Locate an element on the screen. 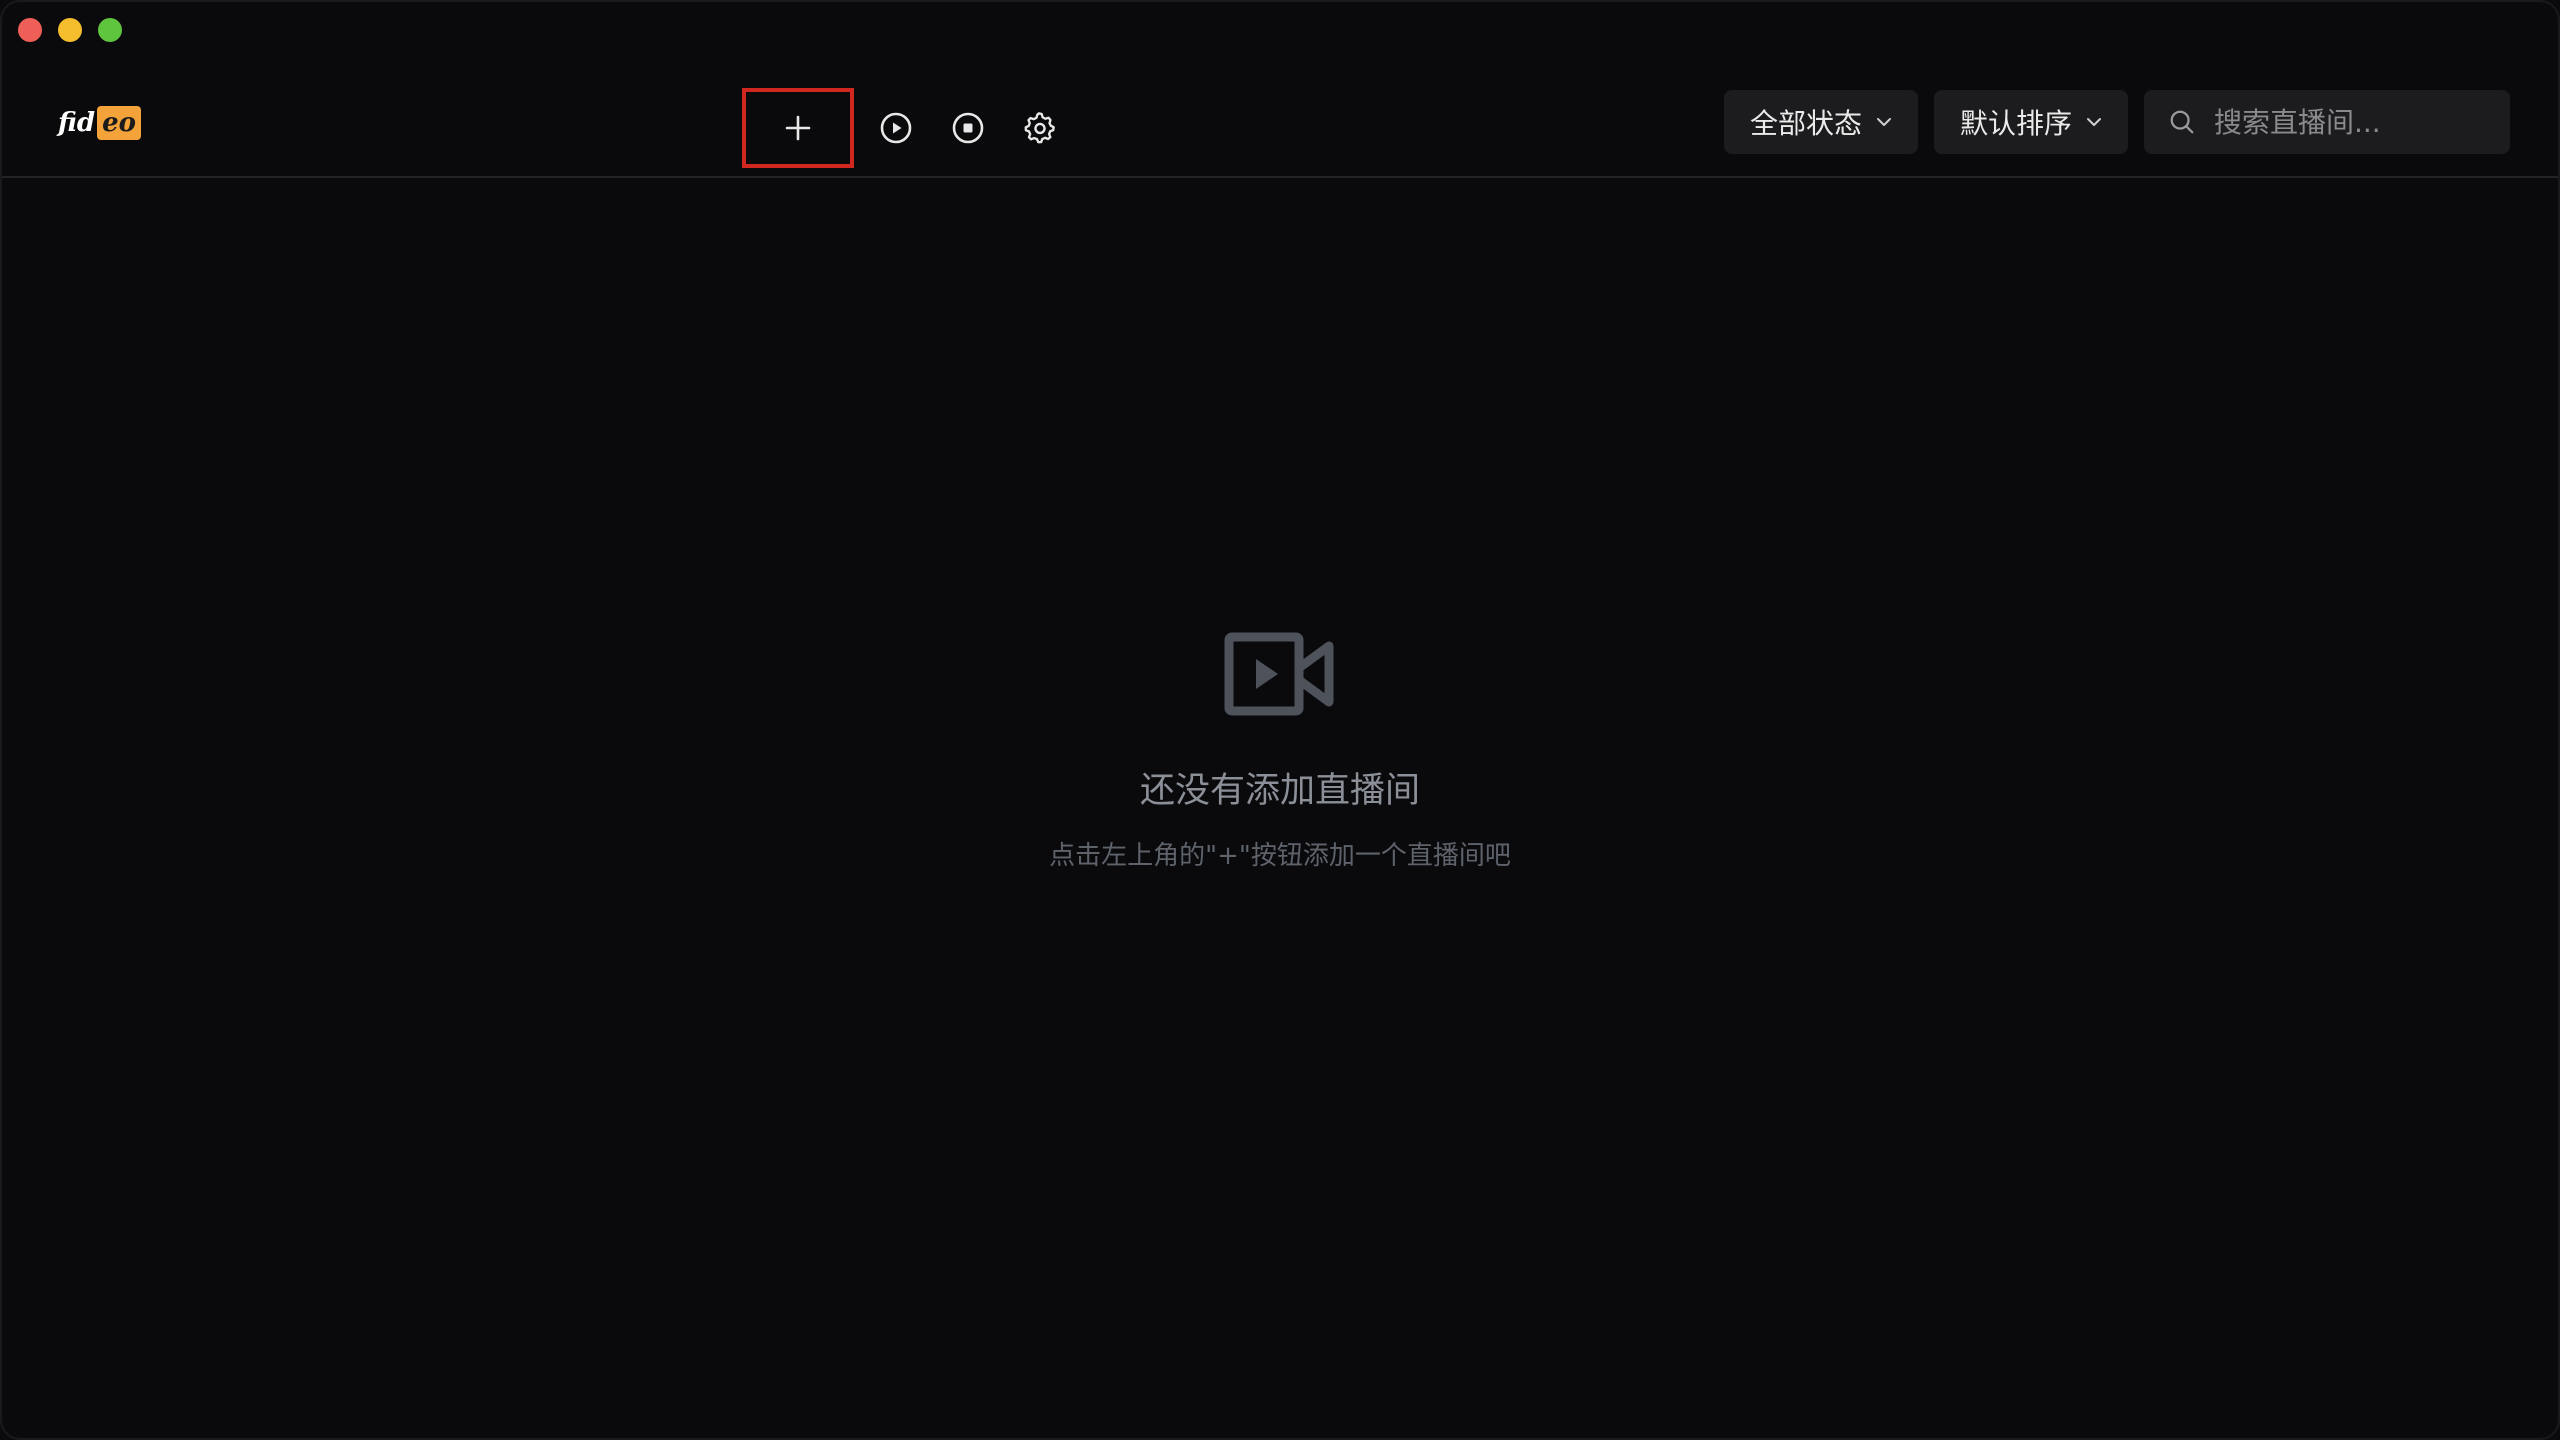 This screenshot has width=2560, height=1440. start-all-button is located at coordinates (896, 128).